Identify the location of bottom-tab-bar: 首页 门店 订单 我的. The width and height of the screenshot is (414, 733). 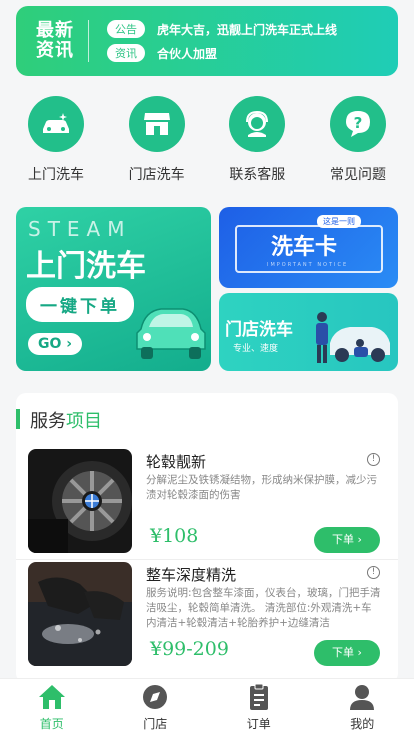
(207, 705).